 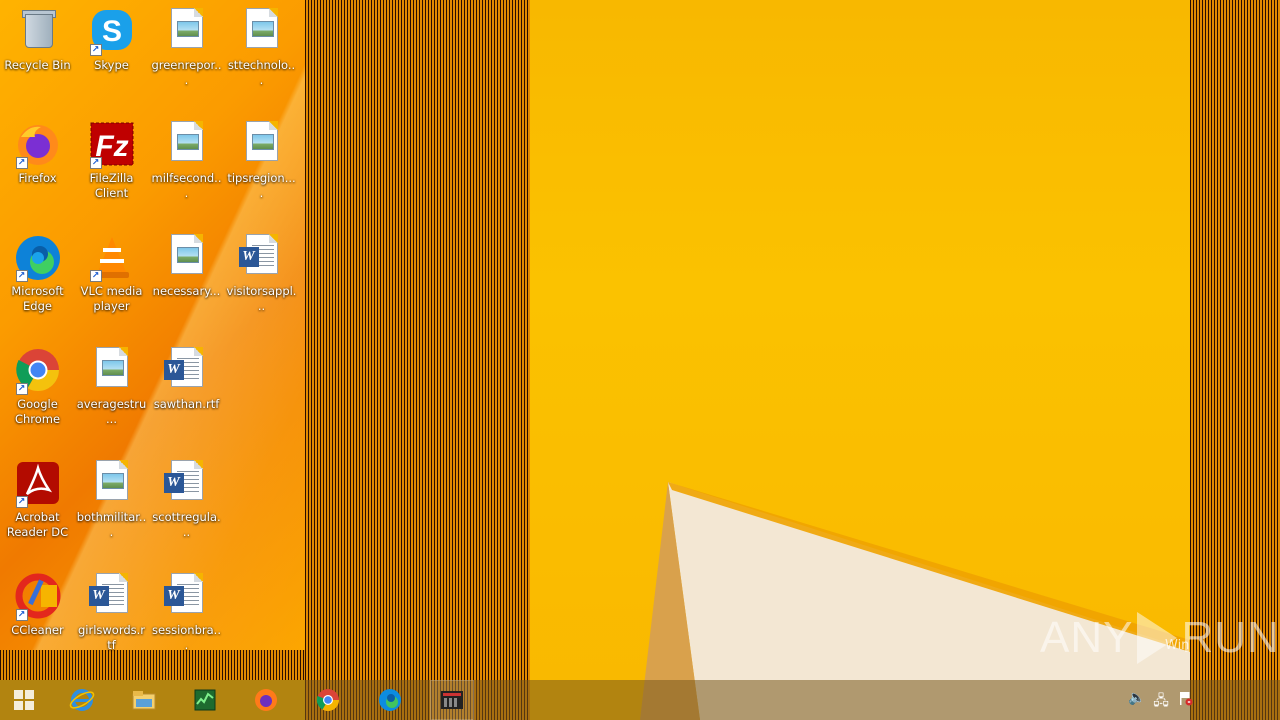 What do you see at coordinates (37, 411) in the screenshot?
I see `desktop-icon-label: Google Chrome` at bounding box center [37, 411].